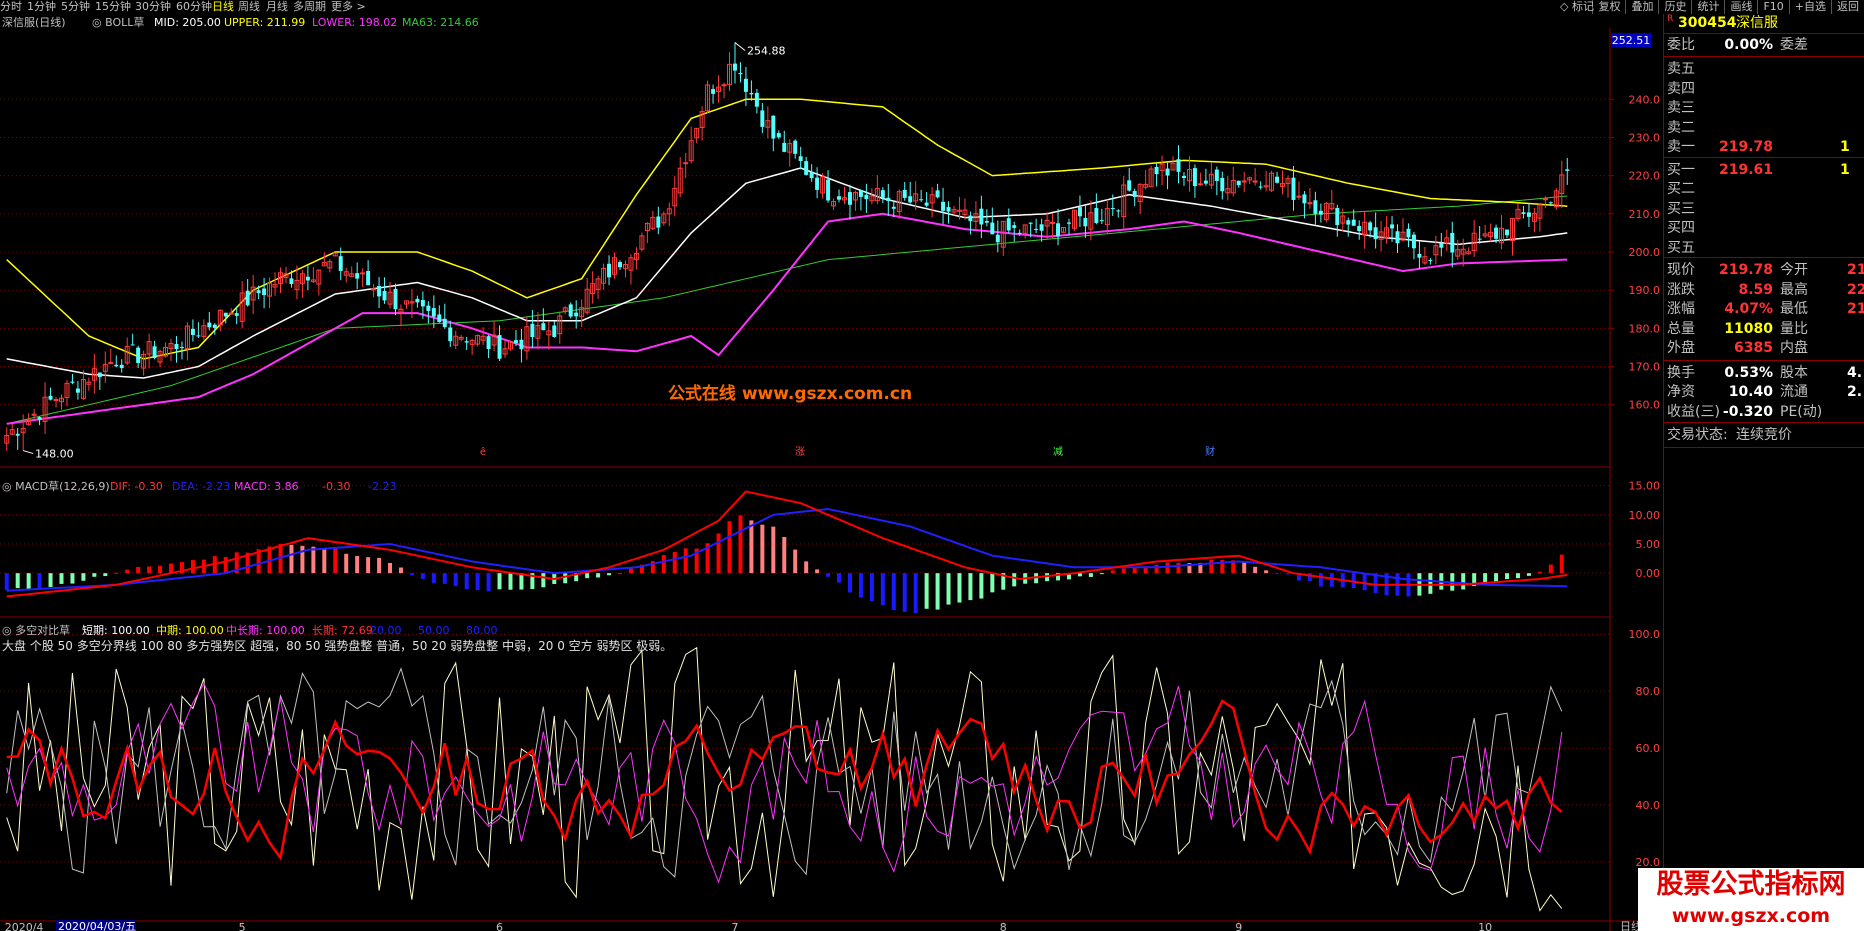  What do you see at coordinates (1648, 748) in the screenshot?
I see `dk-tick-label-60: 60.0` at bounding box center [1648, 748].